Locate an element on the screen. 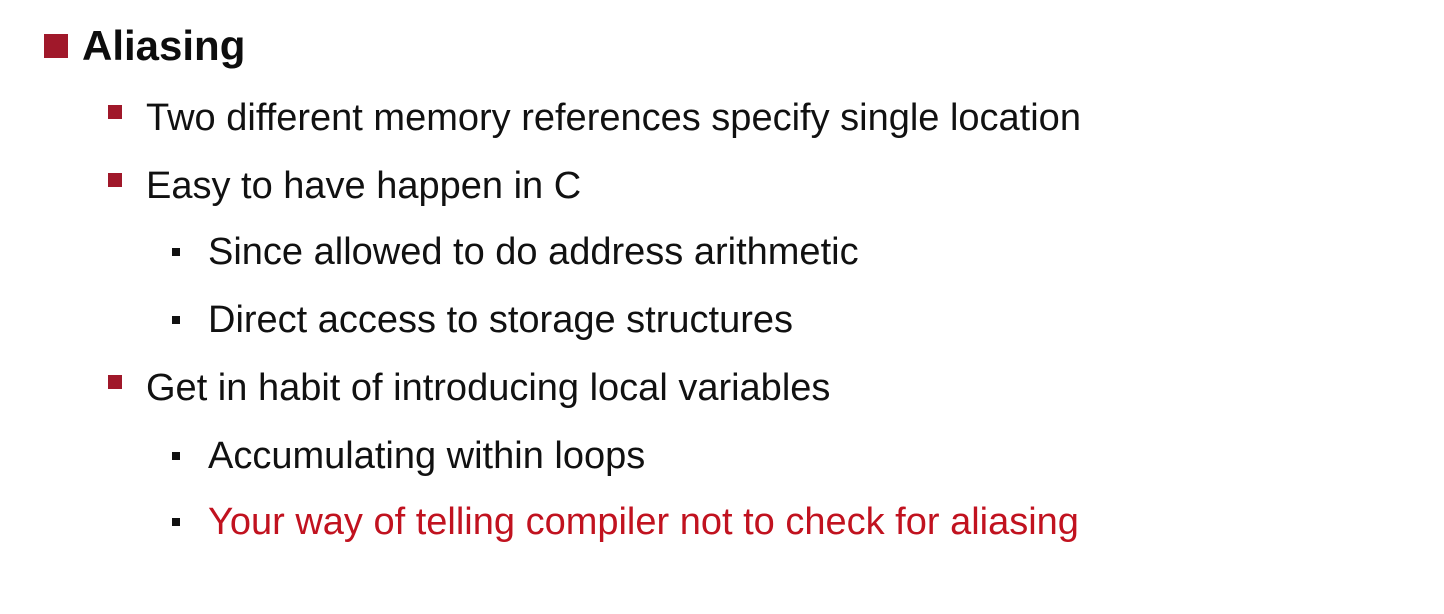 The width and height of the screenshot is (1444, 614). slide-title-row: Aliasing is located at coordinates (144, 46).